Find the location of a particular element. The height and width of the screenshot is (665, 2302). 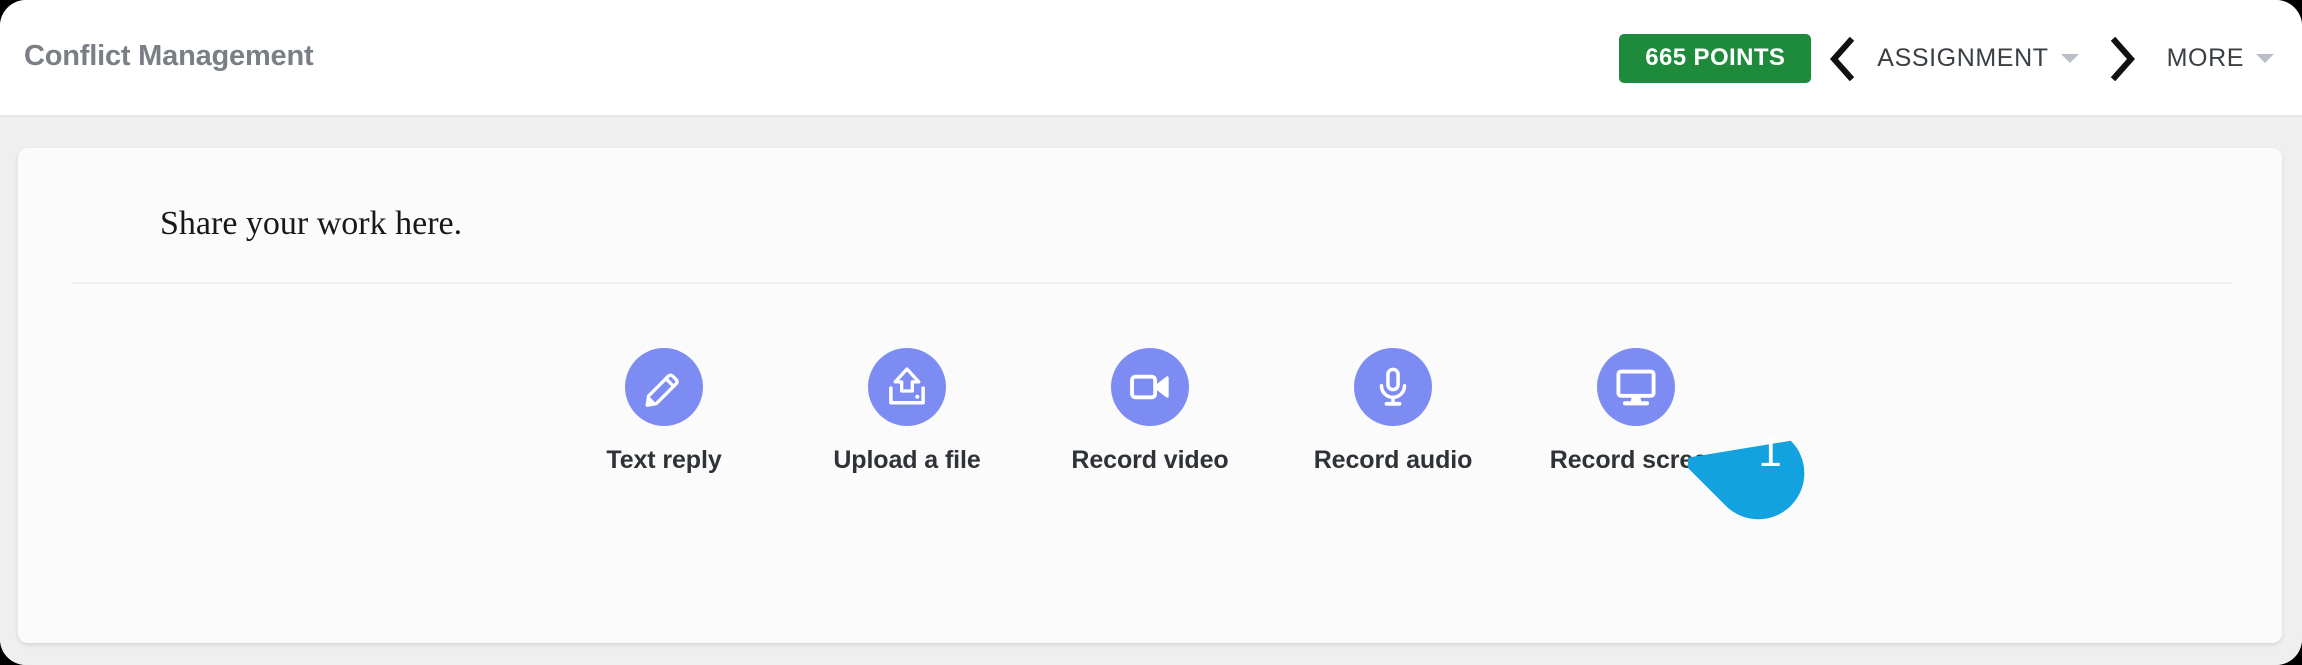

option-text-reply: Text reply is located at coordinates (664, 411).